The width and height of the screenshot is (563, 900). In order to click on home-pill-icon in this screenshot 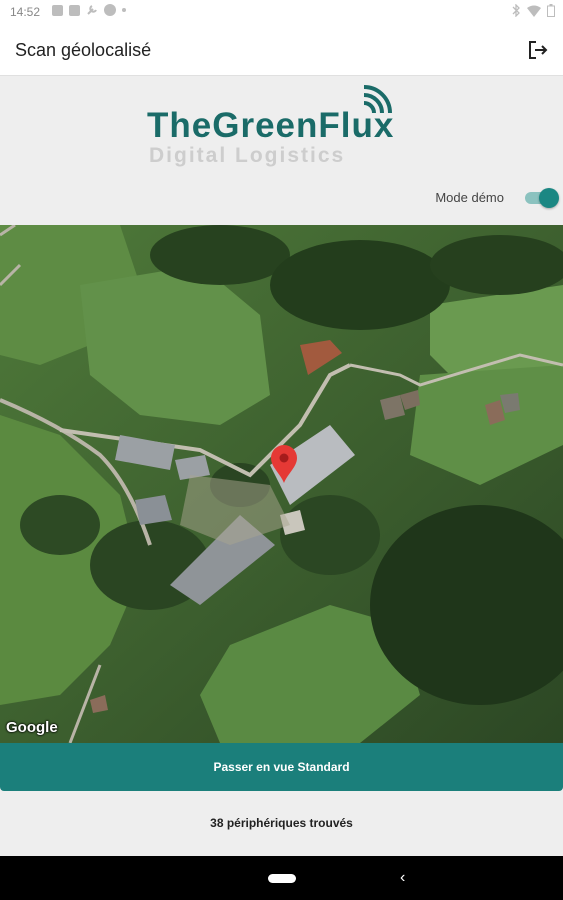, I will do `click(282, 878)`.